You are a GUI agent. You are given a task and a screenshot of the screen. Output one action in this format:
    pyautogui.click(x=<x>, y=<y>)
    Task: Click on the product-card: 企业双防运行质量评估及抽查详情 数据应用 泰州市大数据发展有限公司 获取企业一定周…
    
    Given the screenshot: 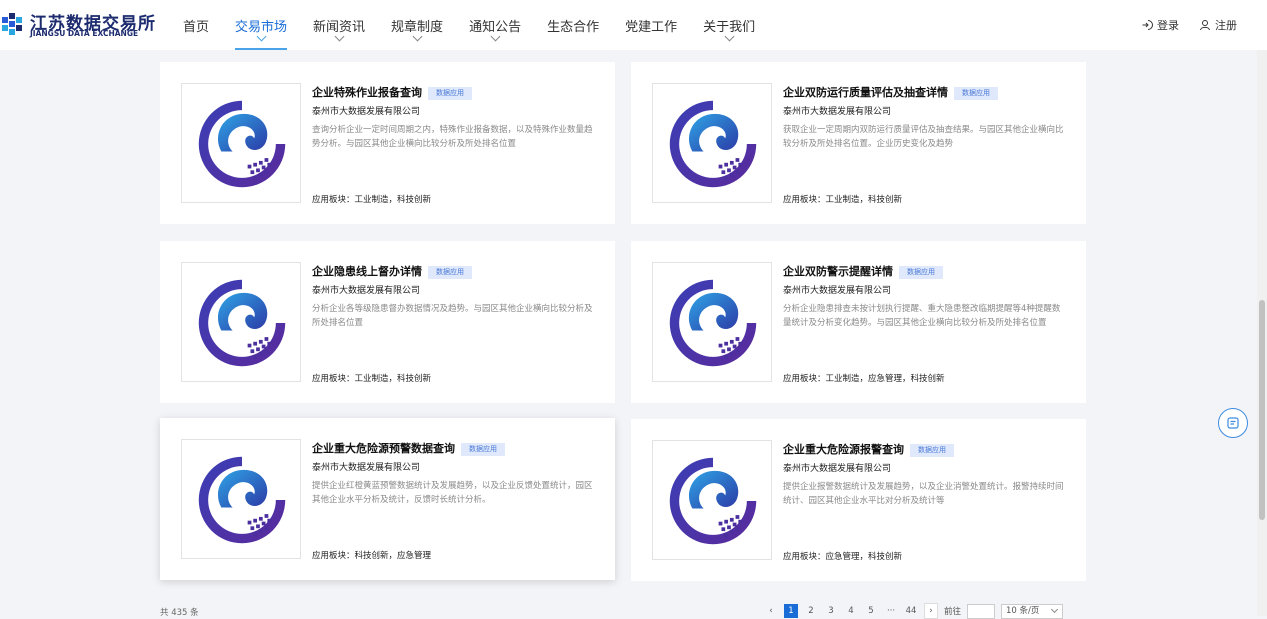 What is the action you would take?
    pyautogui.click(x=858, y=143)
    